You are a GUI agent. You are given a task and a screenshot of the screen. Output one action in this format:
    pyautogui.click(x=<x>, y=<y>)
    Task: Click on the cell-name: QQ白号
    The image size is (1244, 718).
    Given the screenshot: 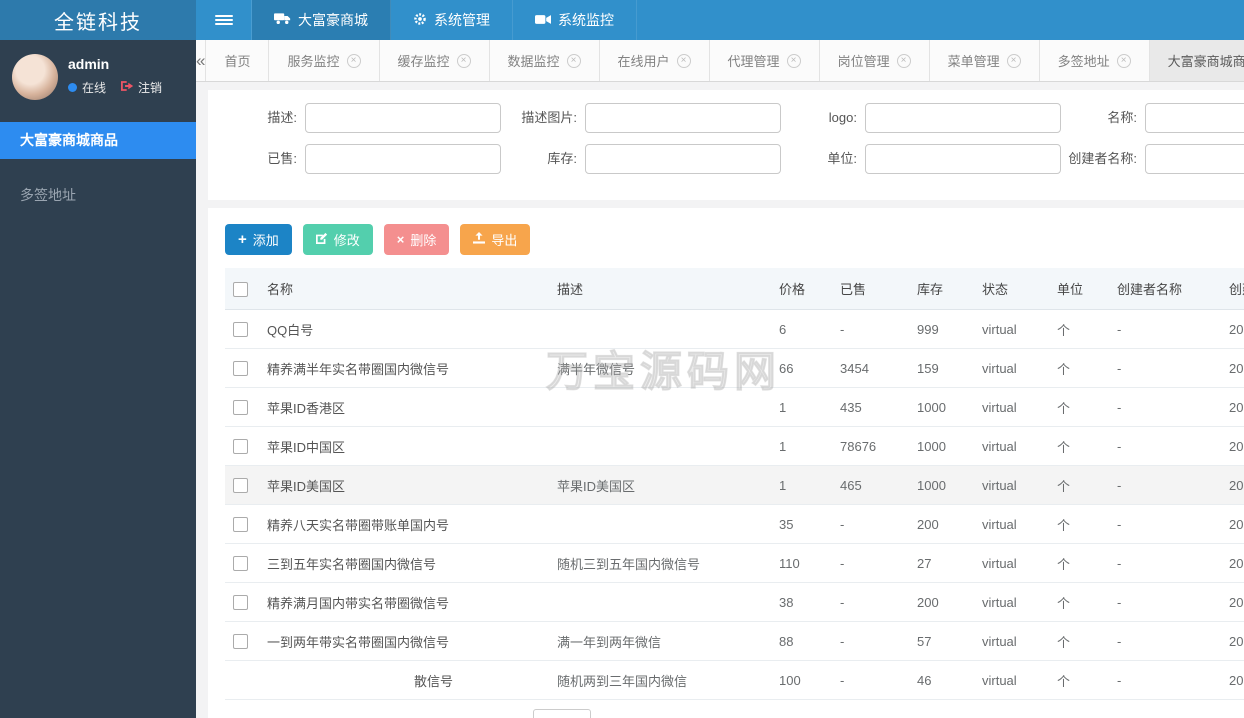 What is the action you would take?
    pyautogui.click(x=404, y=329)
    